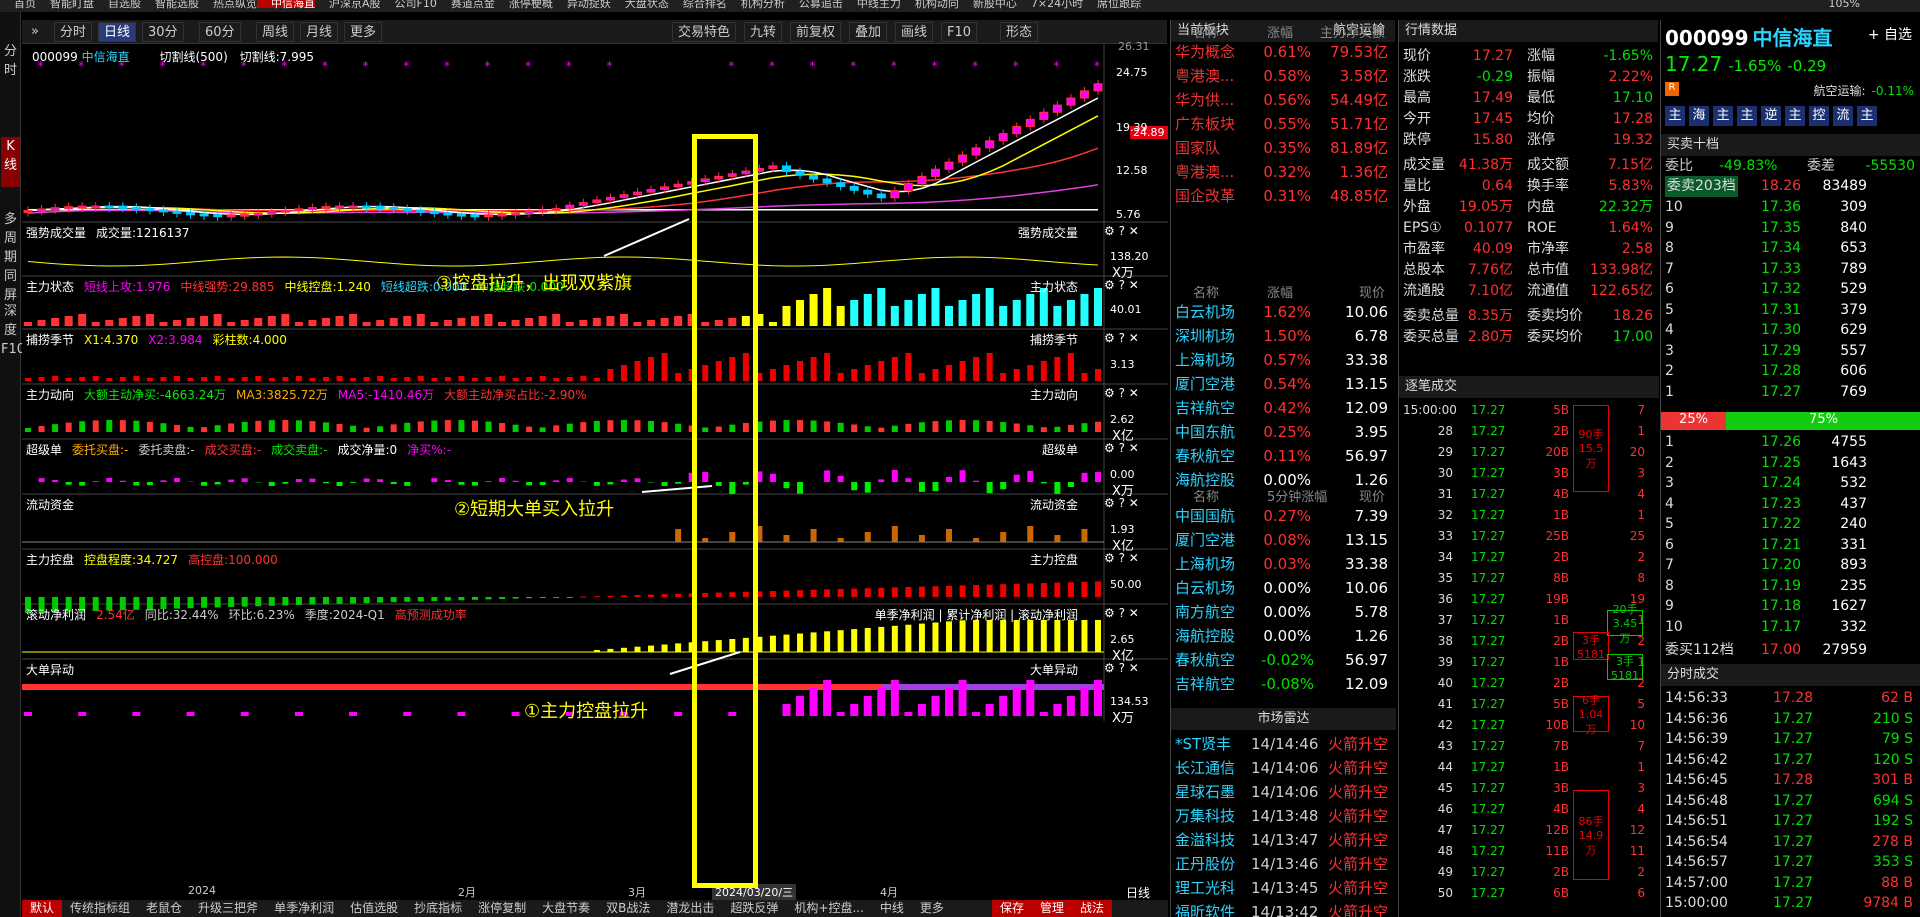 This screenshot has height=917, width=1920. I want to click on indicator-tab: 大盘节奏, so click(566, 908).